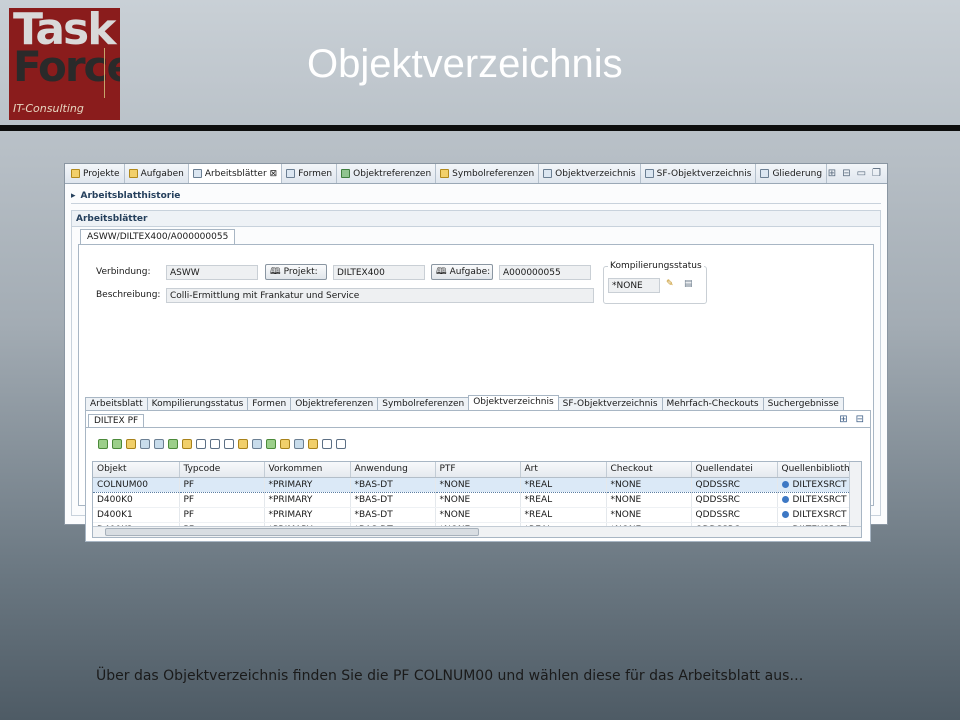 The width and height of the screenshot is (960, 720). Describe the element at coordinates (876, 173) in the screenshot. I see `restore-icon: ❐` at that location.